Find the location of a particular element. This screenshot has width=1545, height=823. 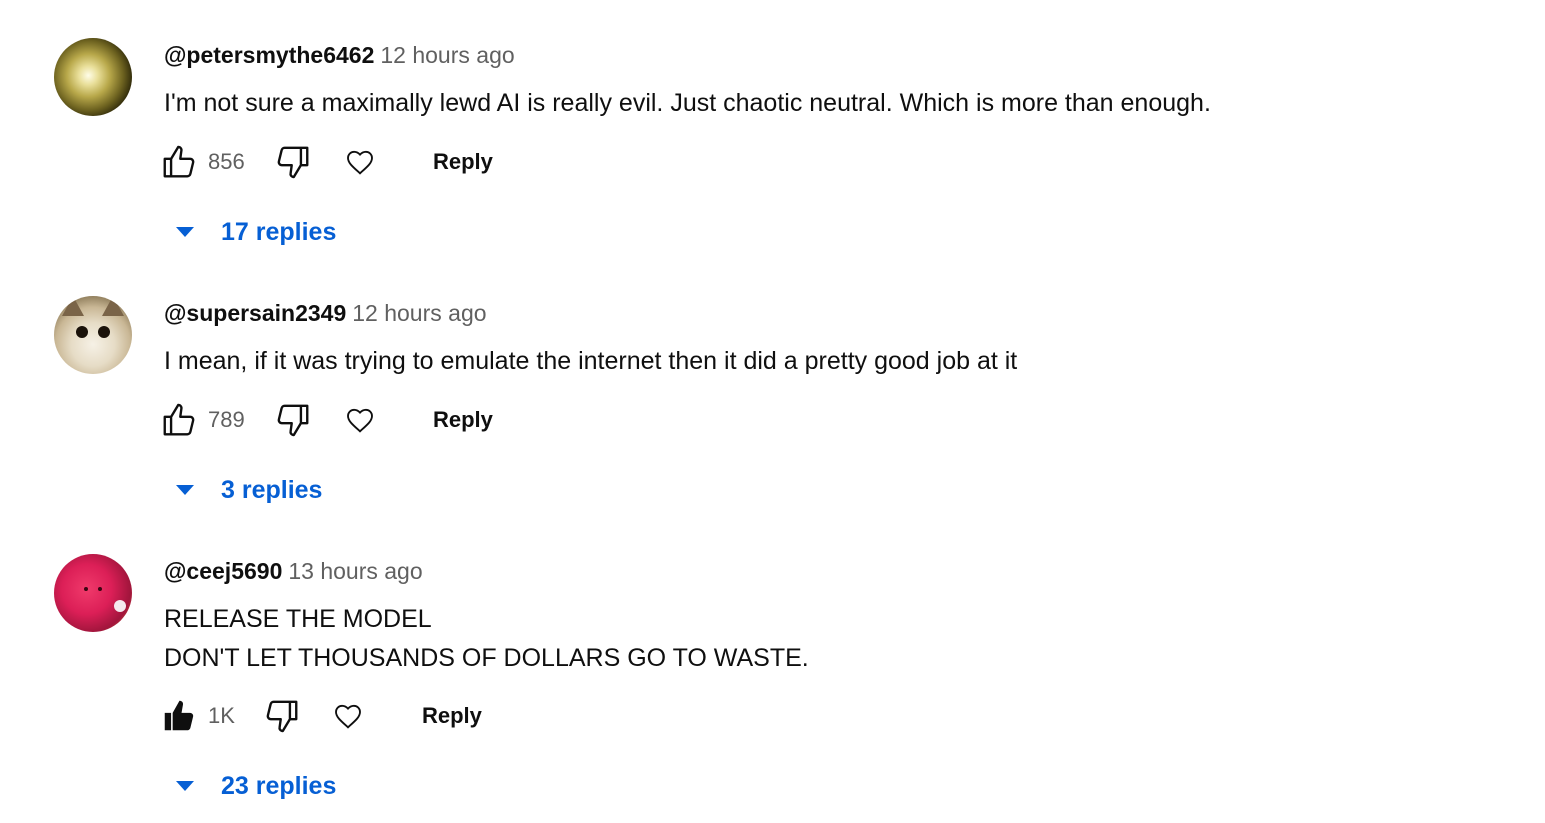

replies-count-label: 17 replies is located at coordinates (279, 231).